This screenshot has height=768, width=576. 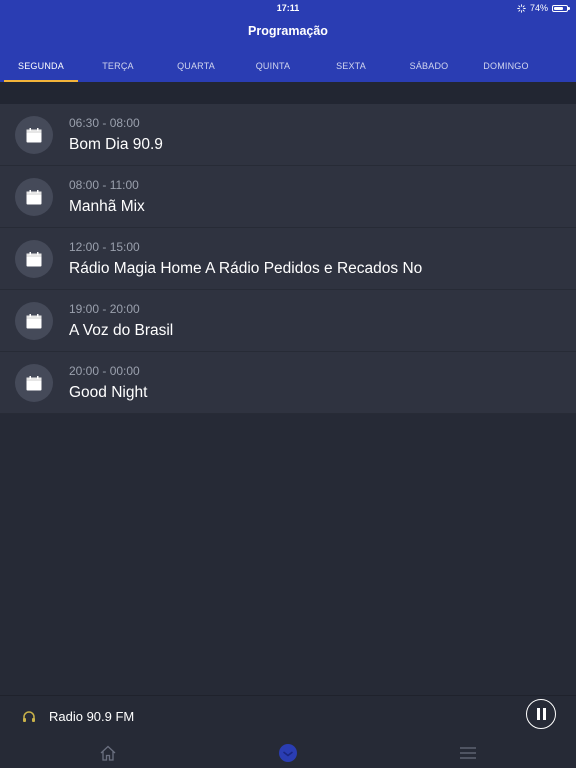 What do you see at coordinates (288, 31) in the screenshot?
I see `page-title: Programação` at bounding box center [288, 31].